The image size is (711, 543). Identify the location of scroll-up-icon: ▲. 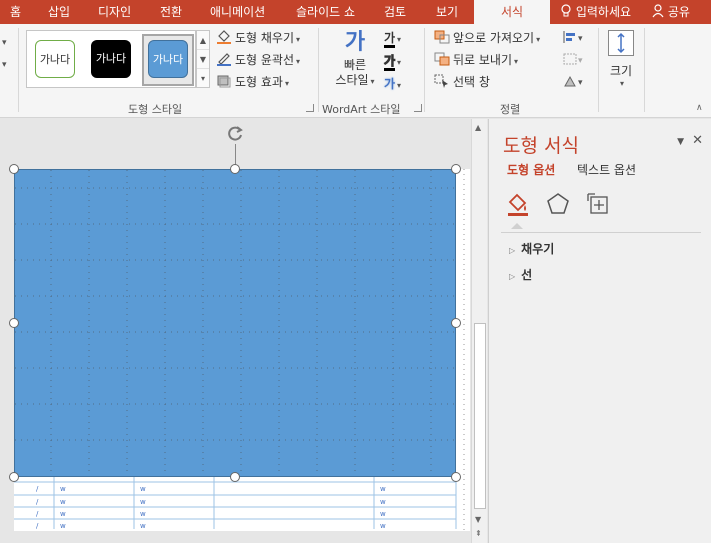
(478, 127).